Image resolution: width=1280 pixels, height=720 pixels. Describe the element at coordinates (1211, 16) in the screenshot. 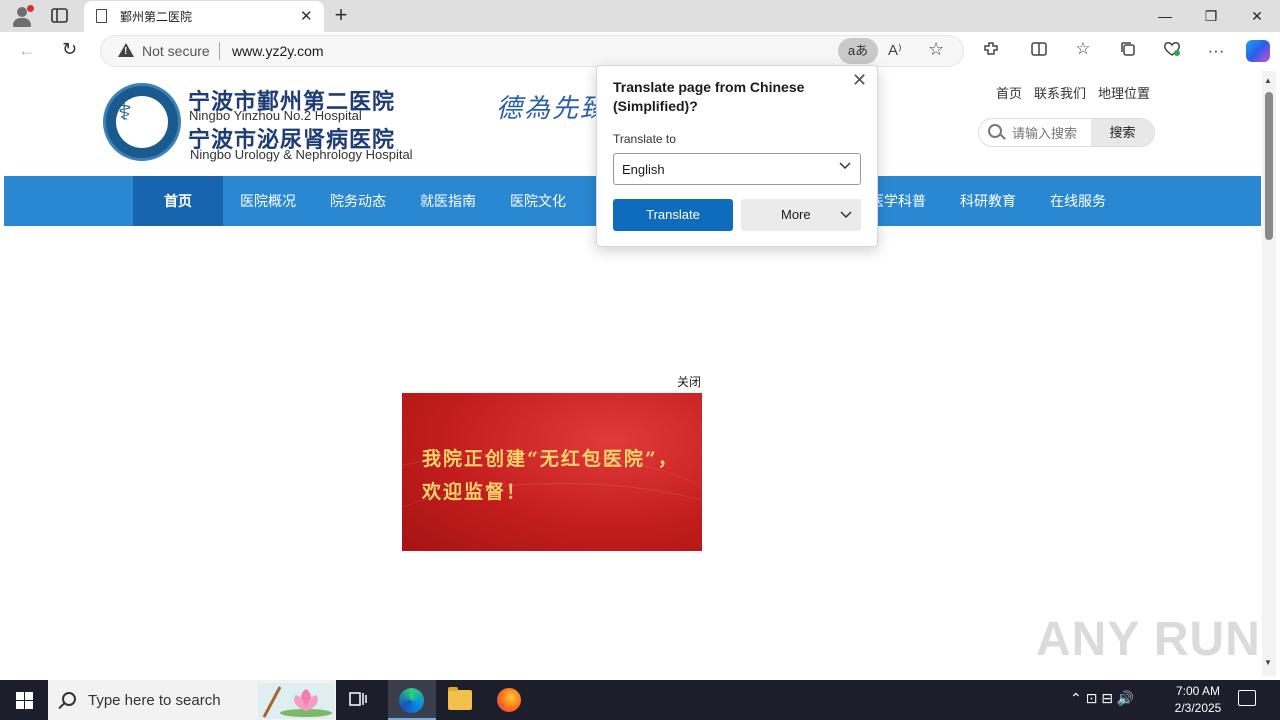

I see `maximize-button: ❐` at that location.